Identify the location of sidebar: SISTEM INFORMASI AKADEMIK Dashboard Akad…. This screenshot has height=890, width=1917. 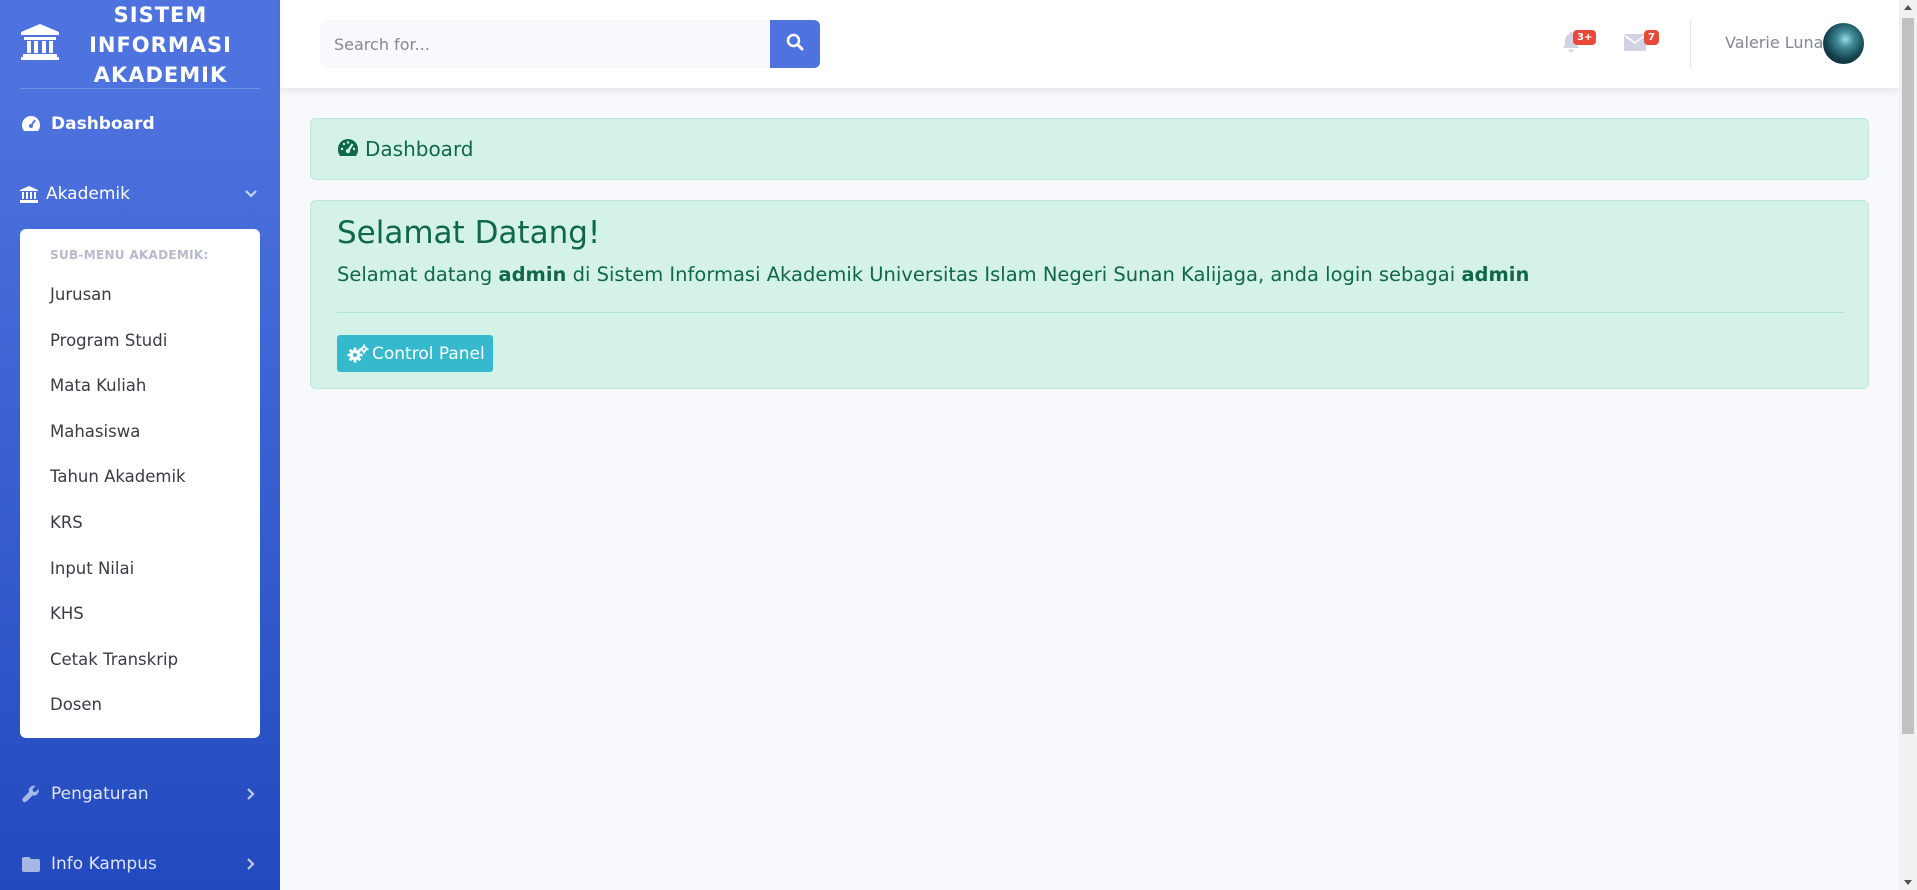
(140, 445).